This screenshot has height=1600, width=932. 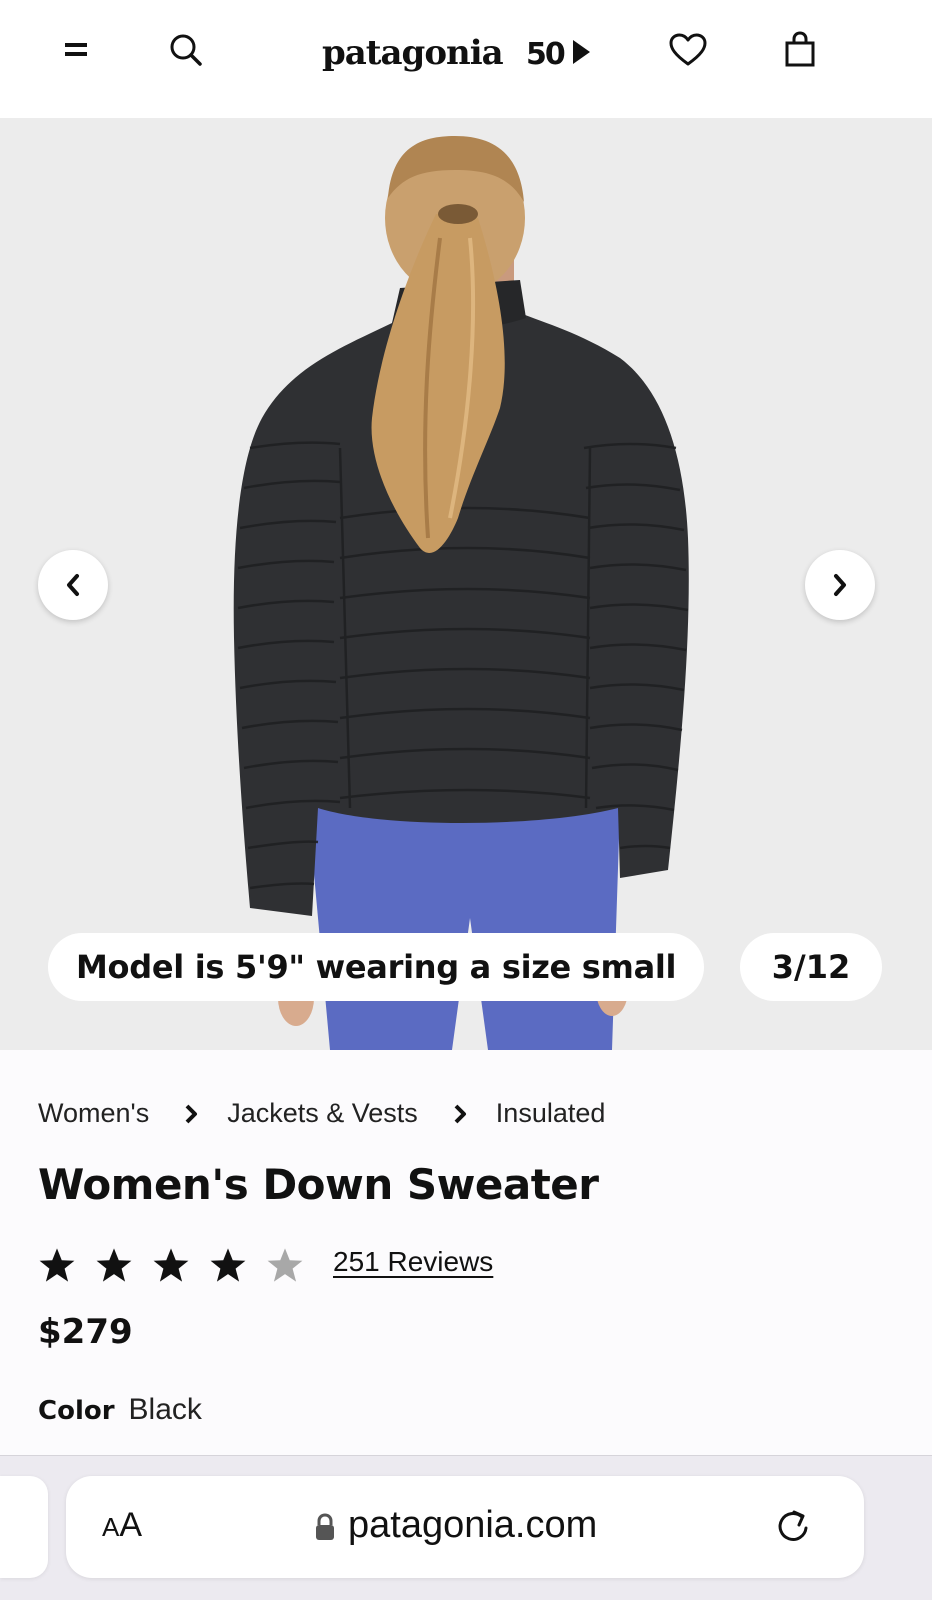 What do you see at coordinates (76, 50) in the screenshot?
I see `menu-icon` at bounding box center [76, 50].